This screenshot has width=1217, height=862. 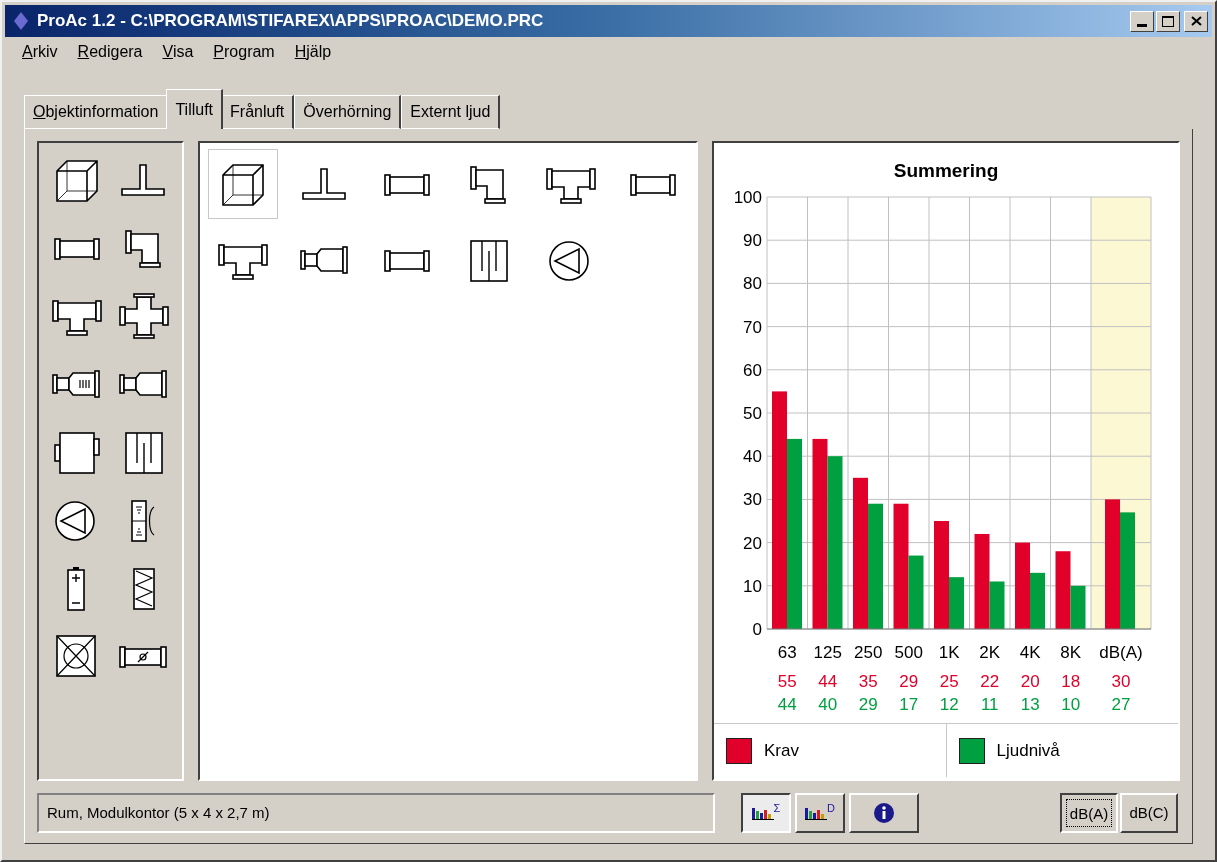 I want to click on tab: Överhörning, so click(x=348, y=112).